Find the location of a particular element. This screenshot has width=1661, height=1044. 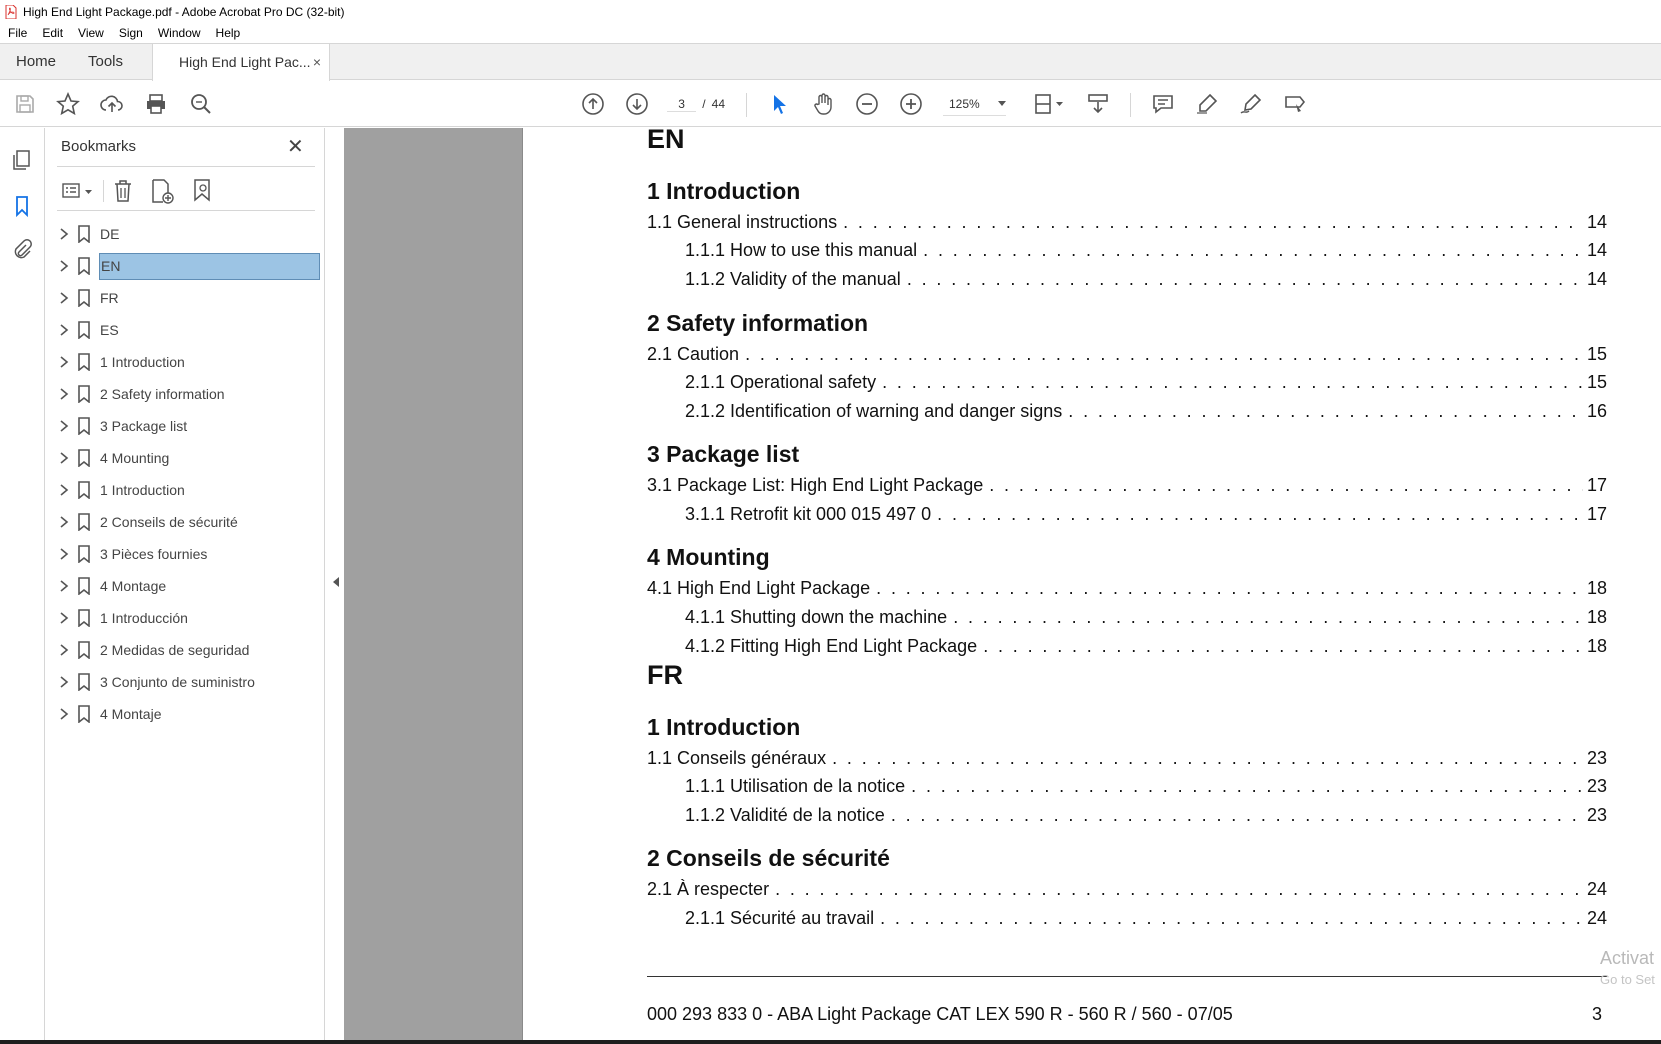

collapse-panel-icon is located at coordinates (336, 582).